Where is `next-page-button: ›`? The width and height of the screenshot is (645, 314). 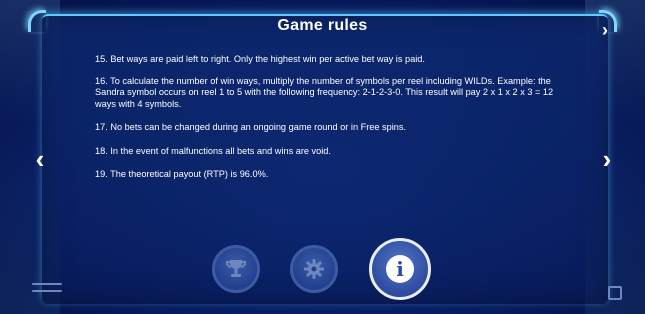 next-page-button: › is located at coordinates (607, 159).